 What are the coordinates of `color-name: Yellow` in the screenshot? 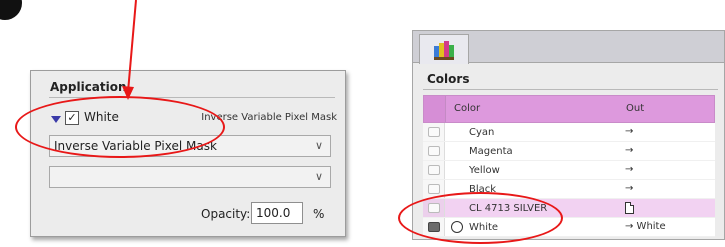 It's located at (484, 170).